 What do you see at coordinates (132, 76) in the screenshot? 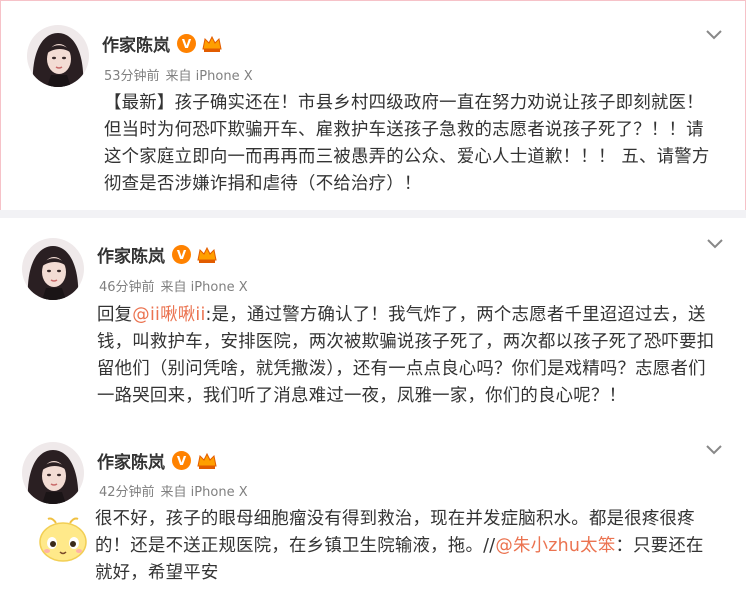
I see `post-time: 53分钟前` at bounding box center [132, 76].